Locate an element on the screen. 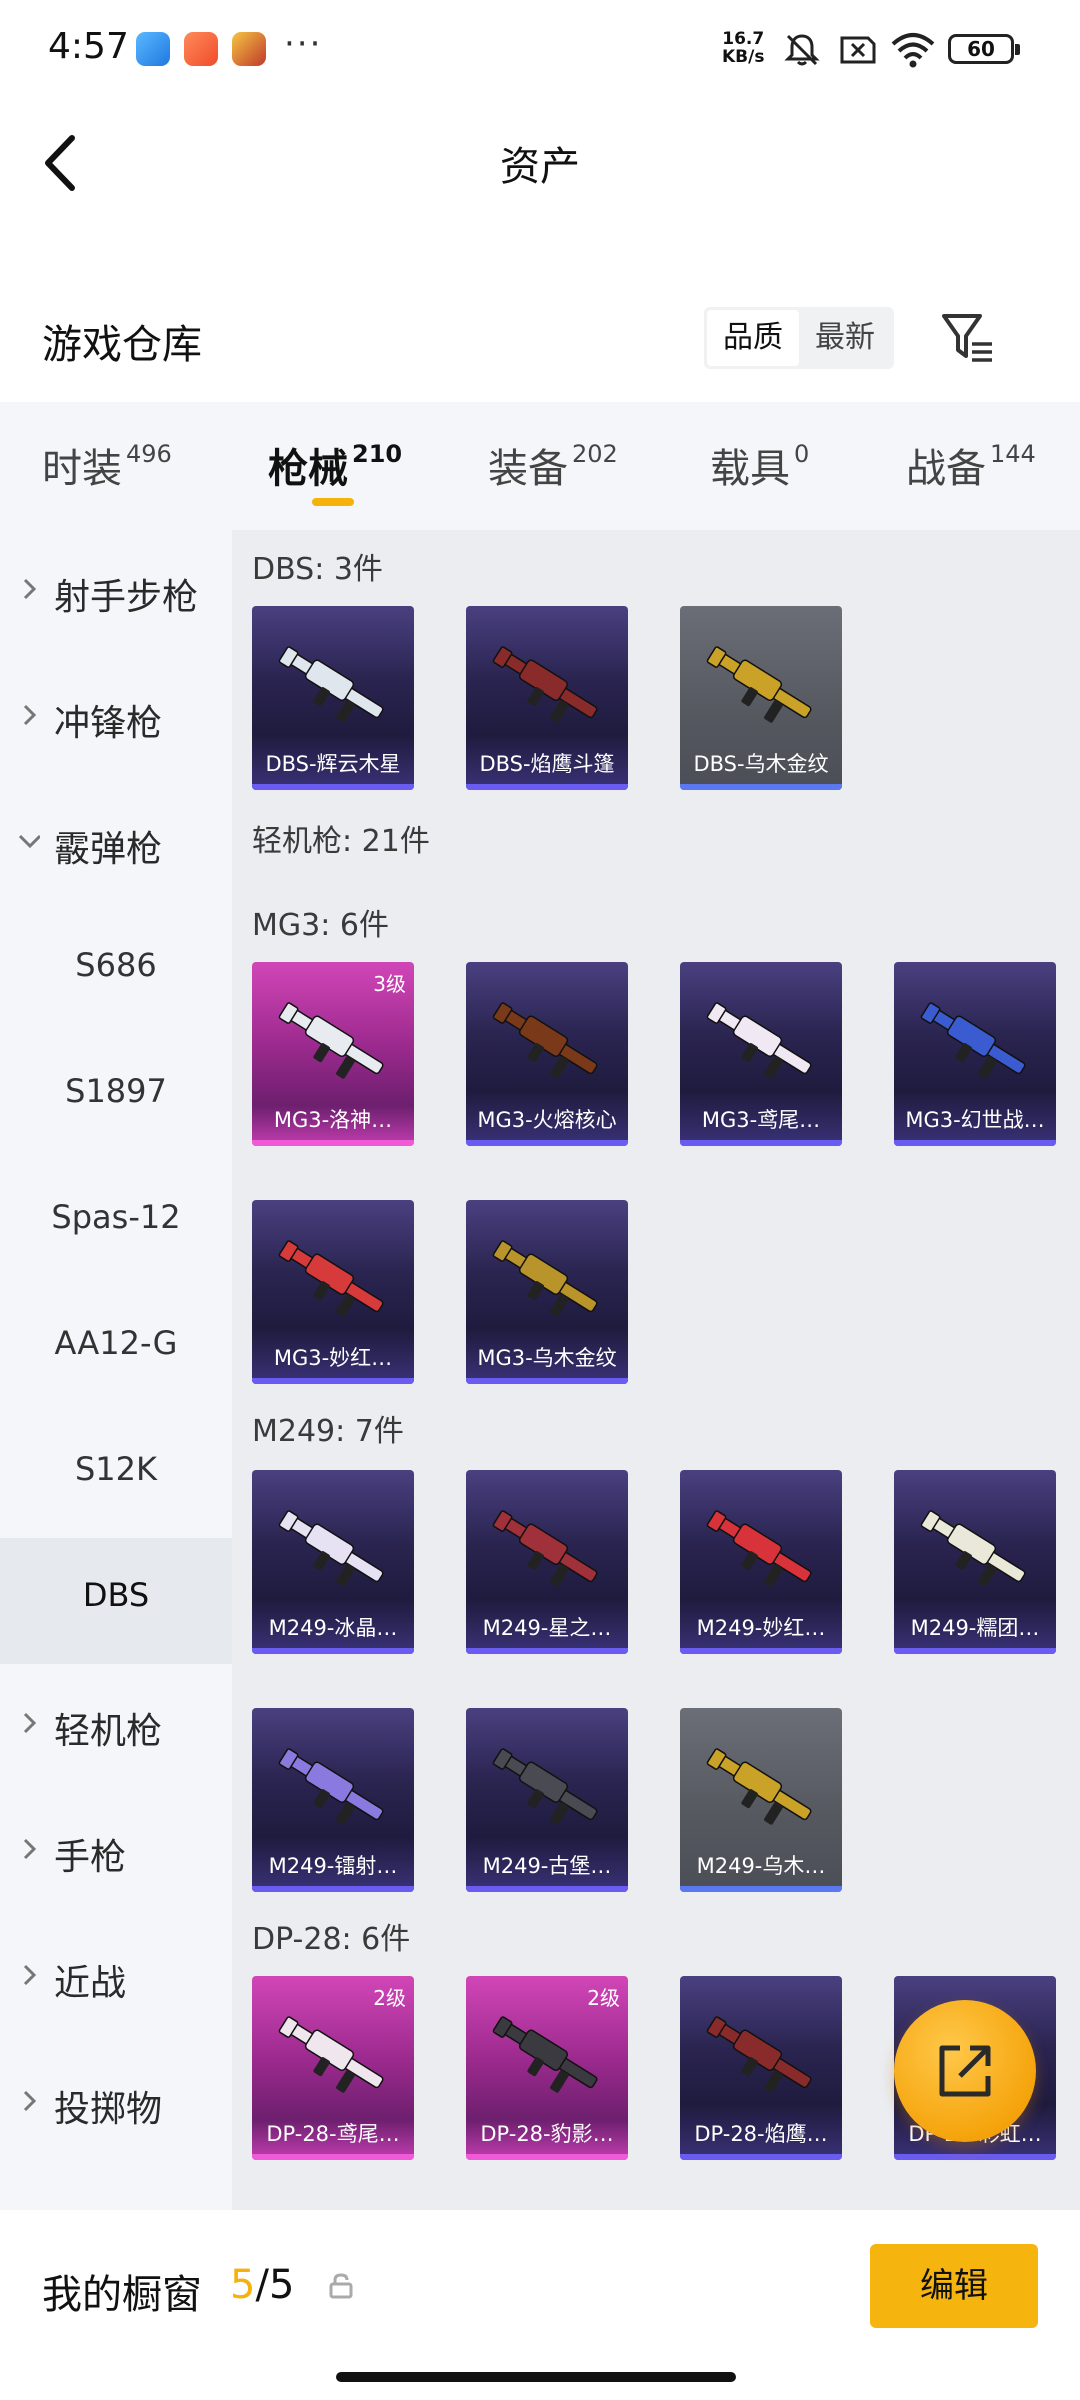  sidebar-item-shotgun: 霰弹枪 is located at coordinates (116, 845).